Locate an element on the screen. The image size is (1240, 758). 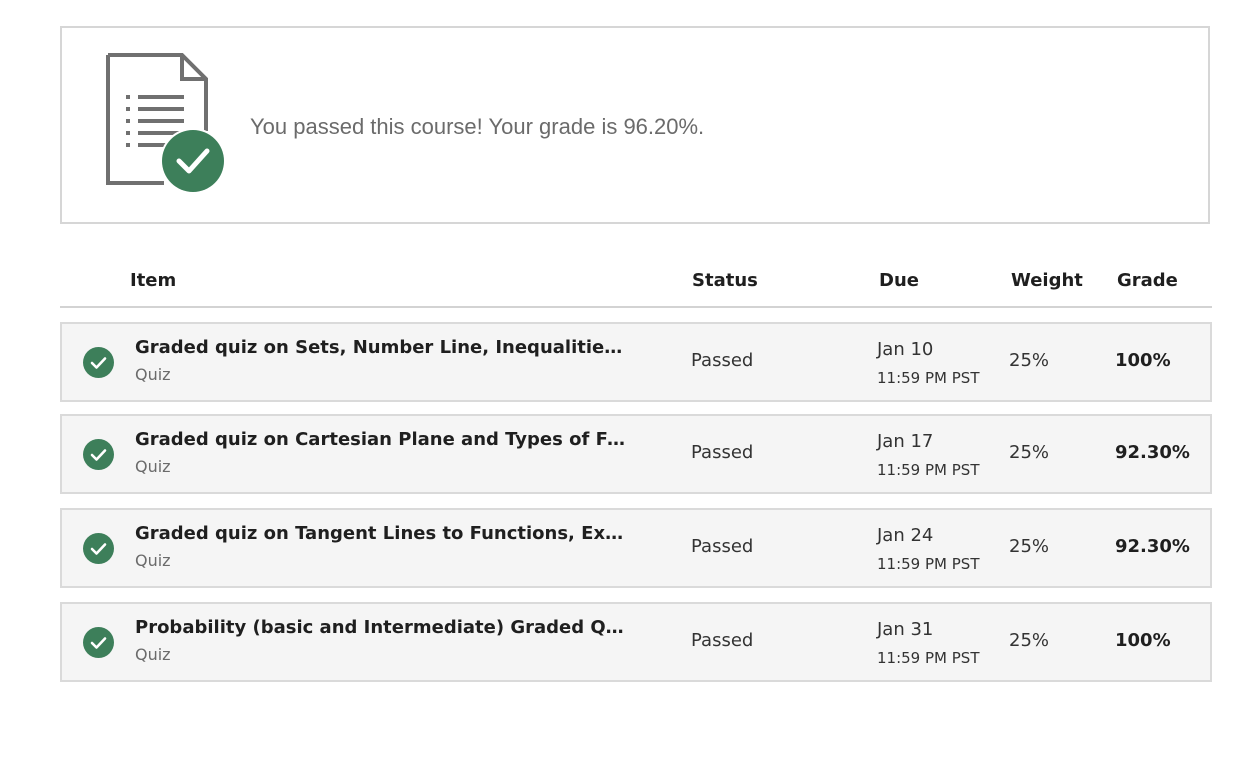
header-item: Item is located at coordinates (153, 280).